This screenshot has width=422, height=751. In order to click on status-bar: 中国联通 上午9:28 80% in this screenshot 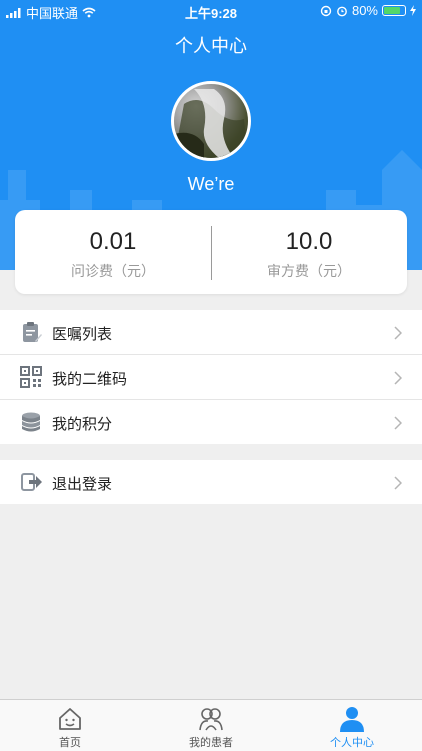, I will do `click(211, 11)`.